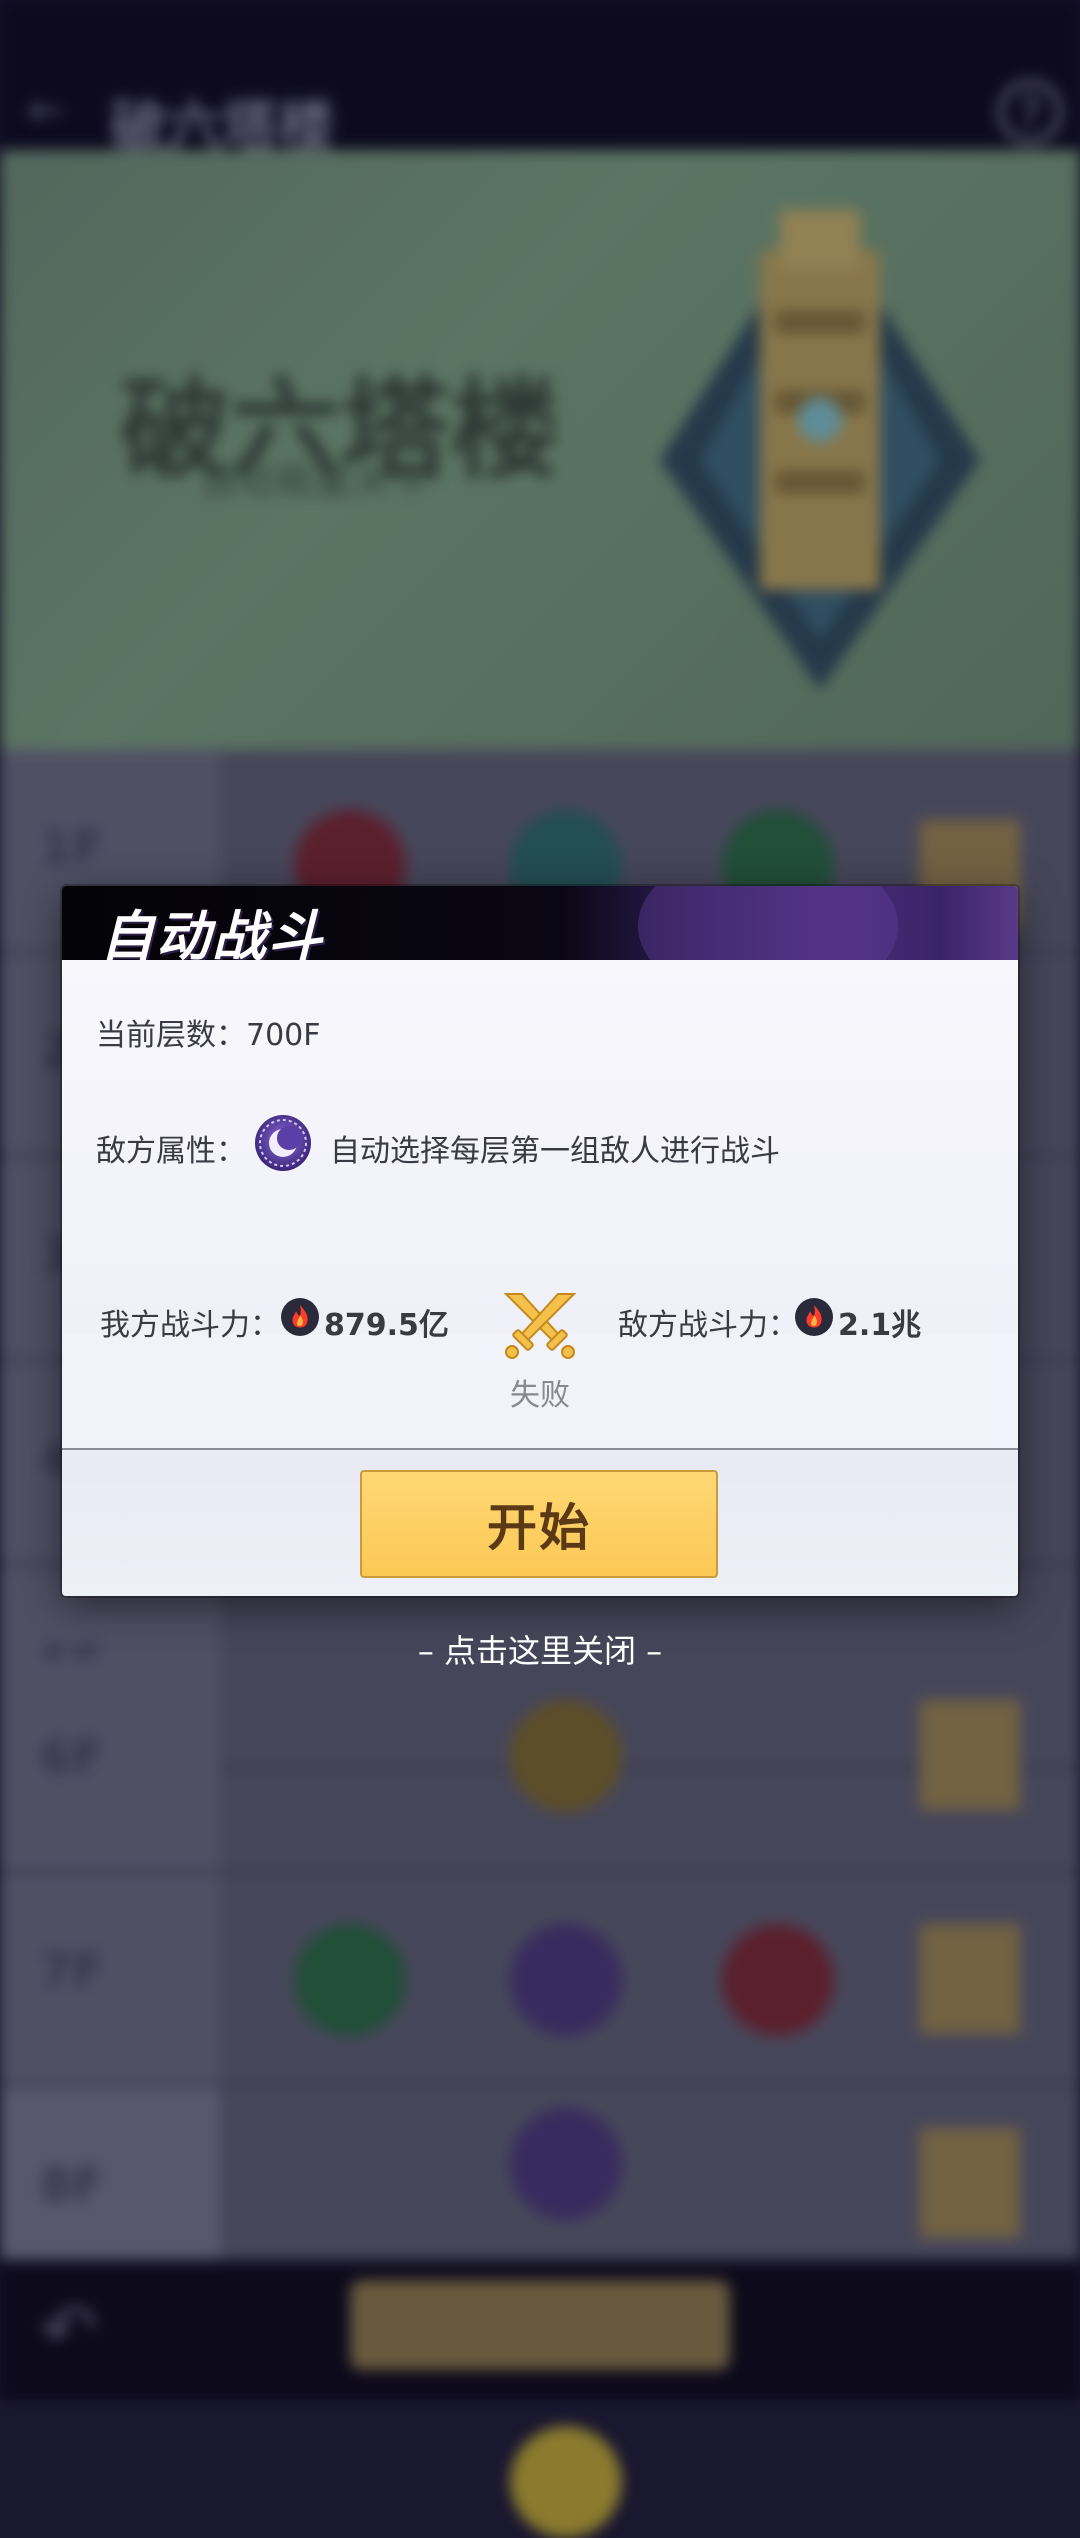 The height and width of the screenshot is (2538, 1080). I want to click on start-button: 开始, so click(539, 1524).